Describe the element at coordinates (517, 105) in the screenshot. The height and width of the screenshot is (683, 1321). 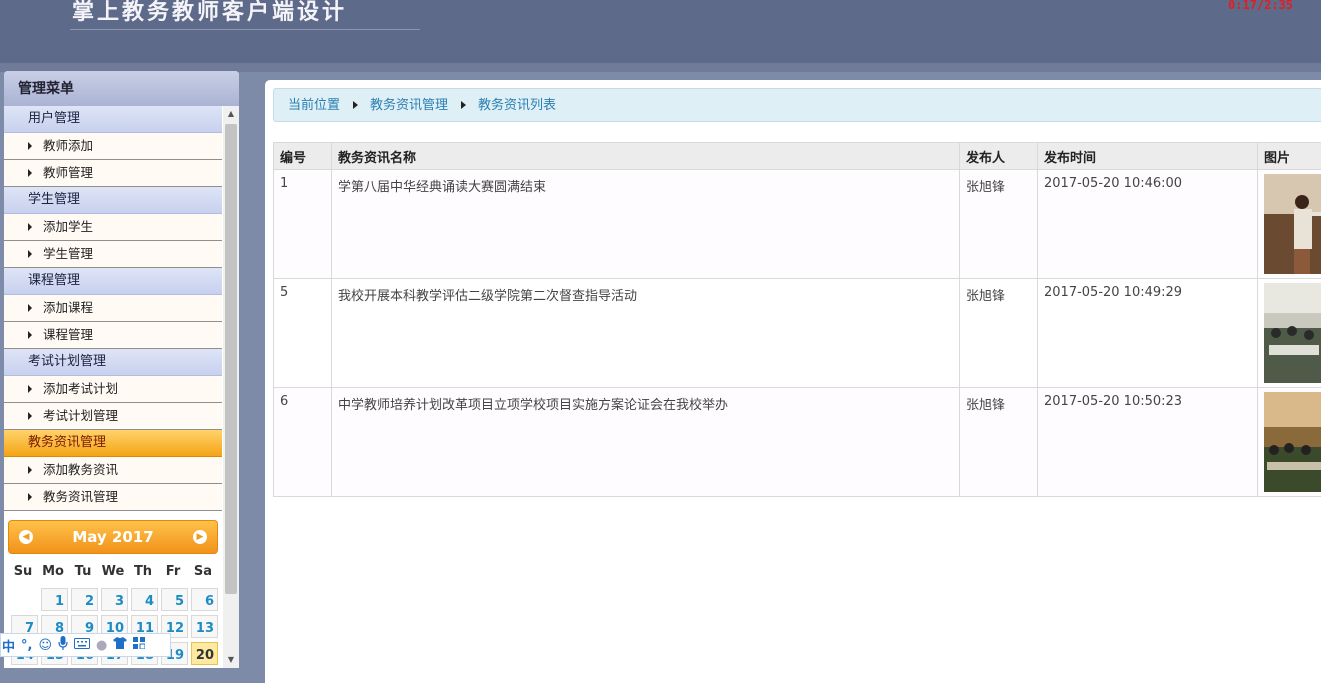
I see `breadcrumb-news-list: 教务资讯列表` at that location.